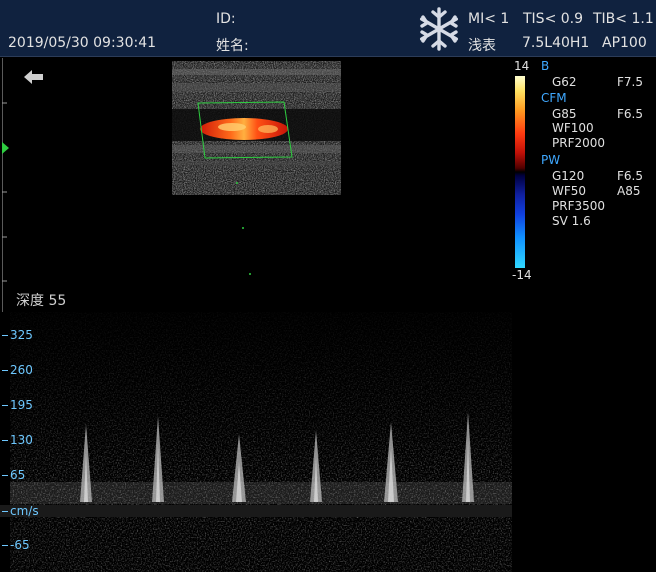 The image size is (656, 572). I want to click on scale-label-65: 65, so click(18, 475).